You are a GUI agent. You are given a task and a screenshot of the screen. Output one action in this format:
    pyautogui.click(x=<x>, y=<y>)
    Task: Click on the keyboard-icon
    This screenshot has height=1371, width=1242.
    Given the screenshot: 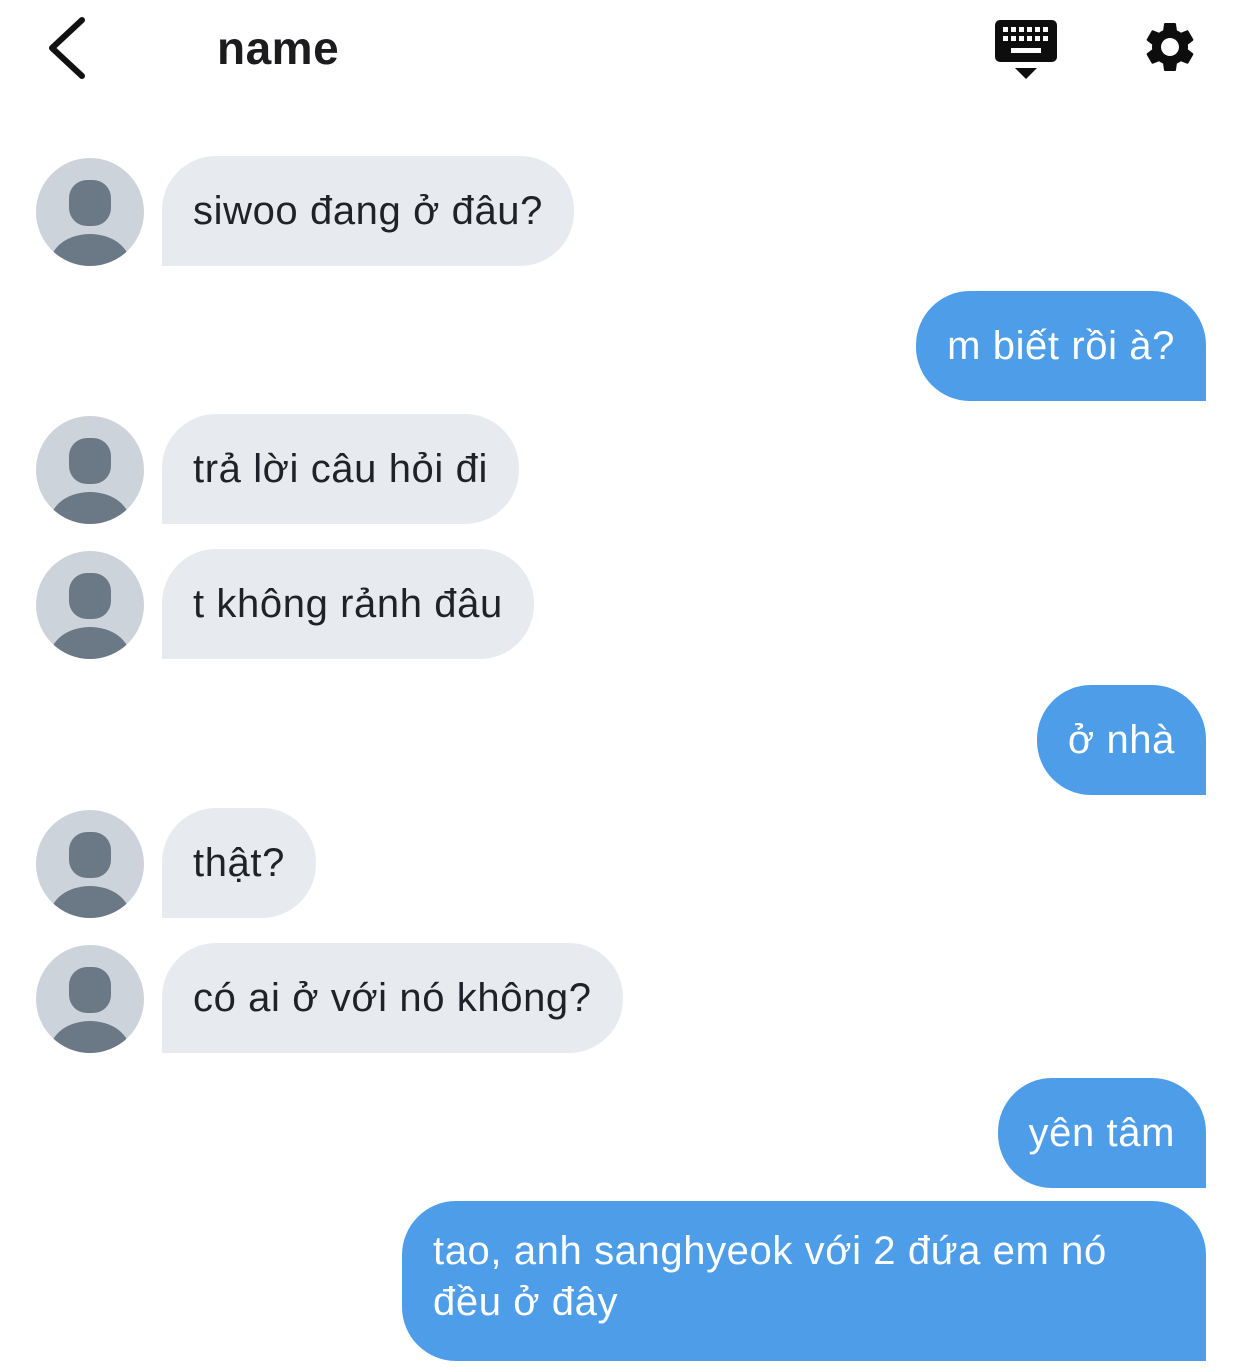 What is the action you would take?
    pyautogui.click(x=1026, y=49)
    